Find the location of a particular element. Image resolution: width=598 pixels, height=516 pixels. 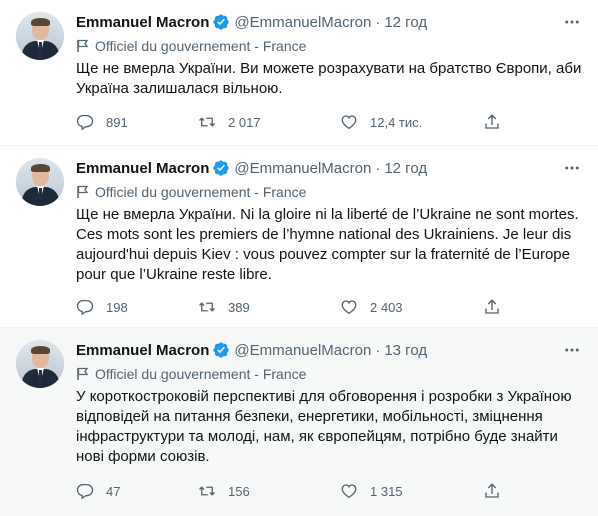

like-count: 1 315 is located at coordinates (386, 491).